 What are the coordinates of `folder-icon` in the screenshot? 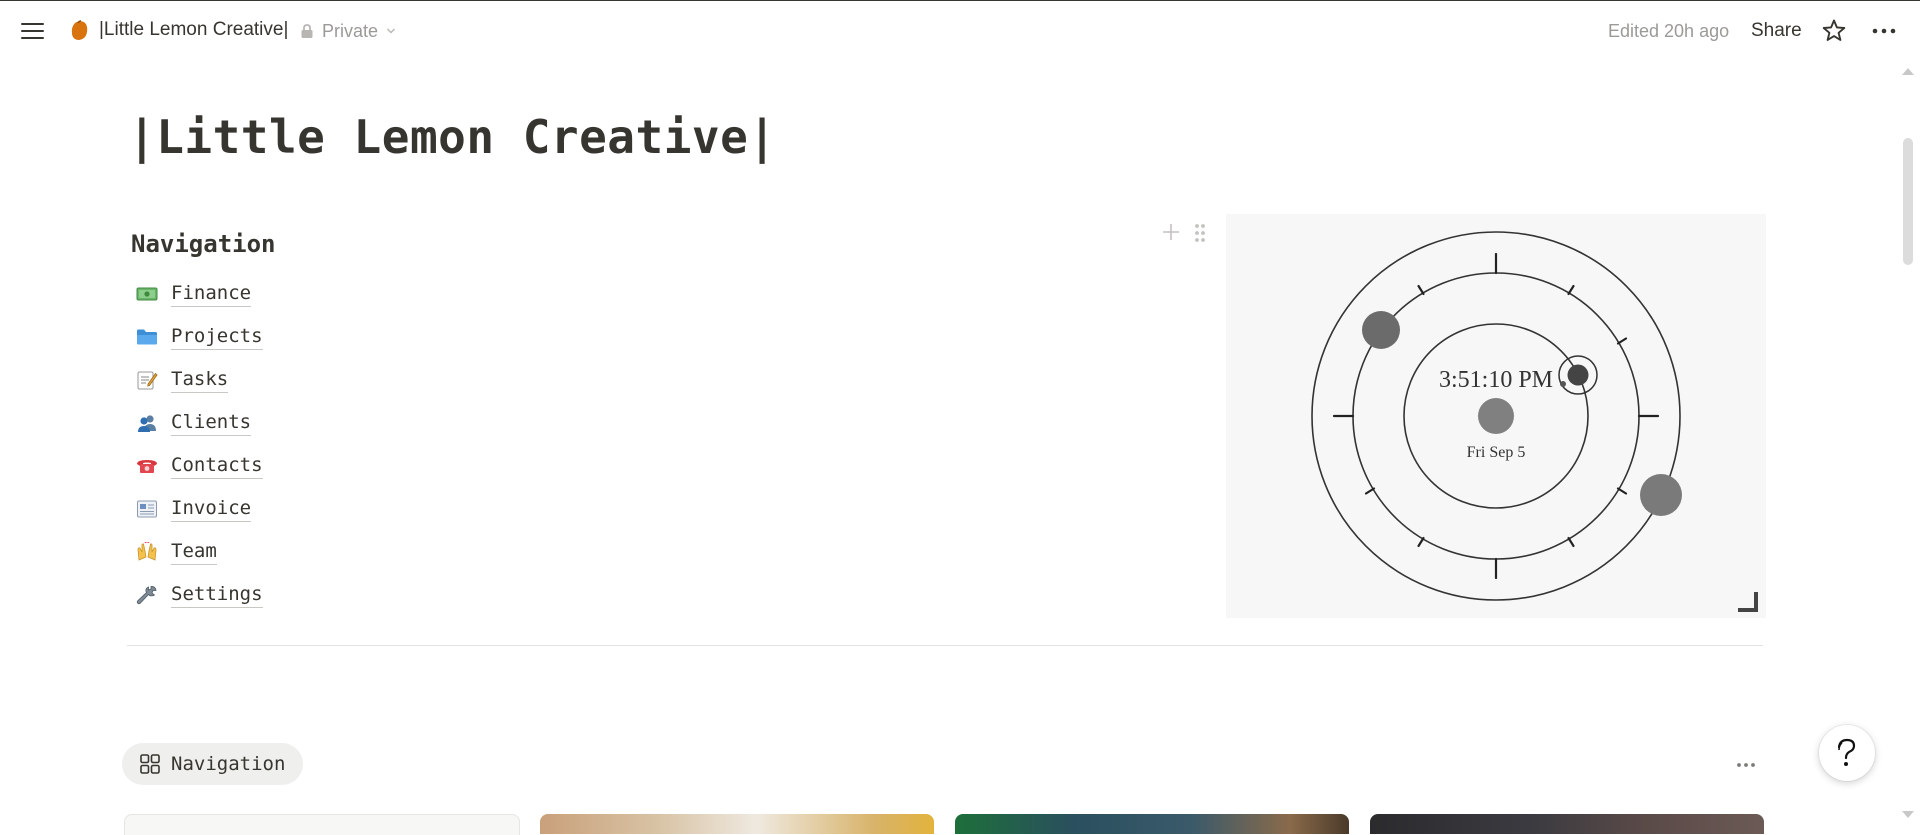 It's located at (147, 337).